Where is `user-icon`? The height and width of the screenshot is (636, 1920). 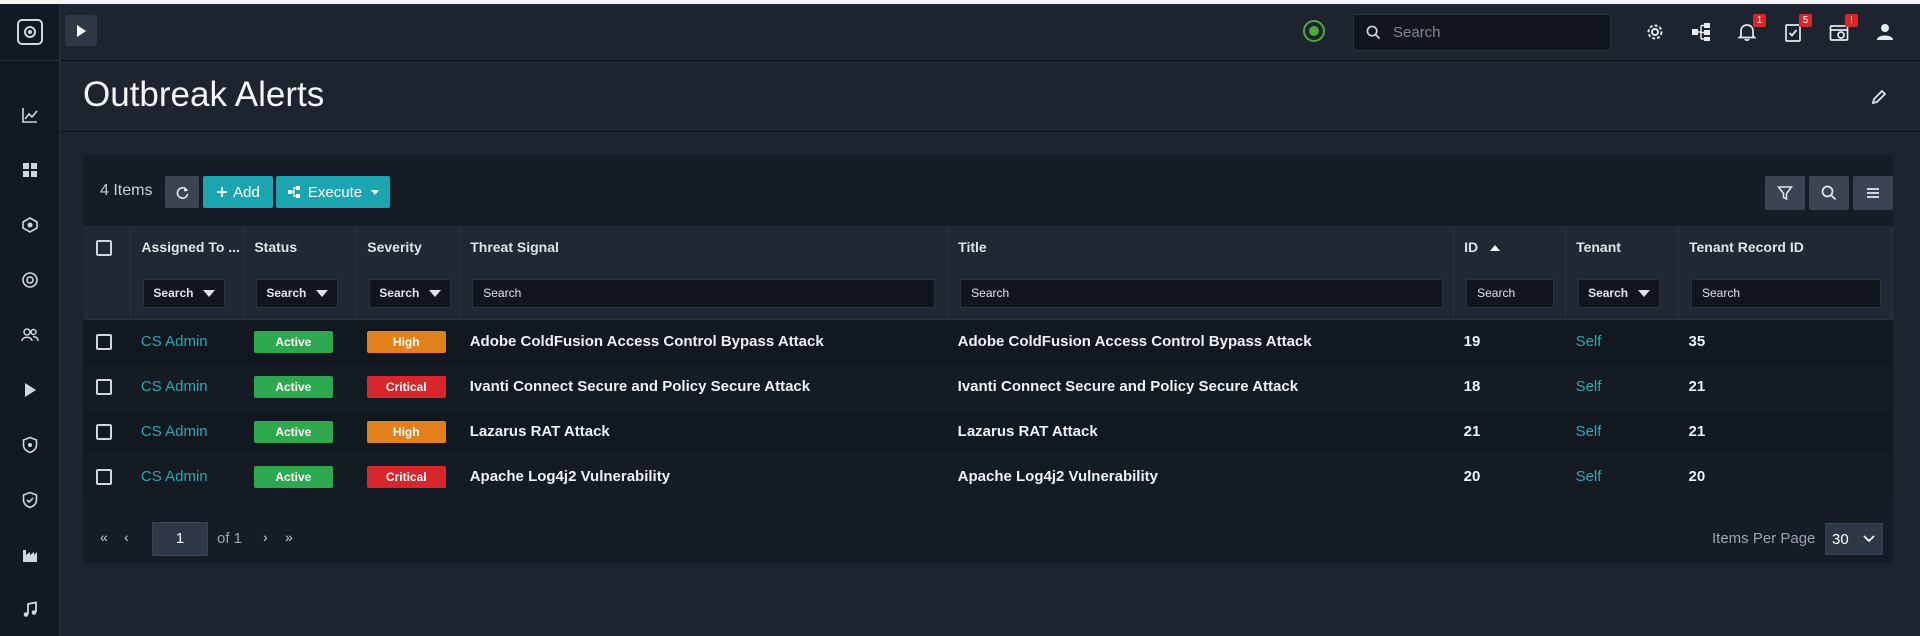
user-icon is located at coordinates (1885, 32).